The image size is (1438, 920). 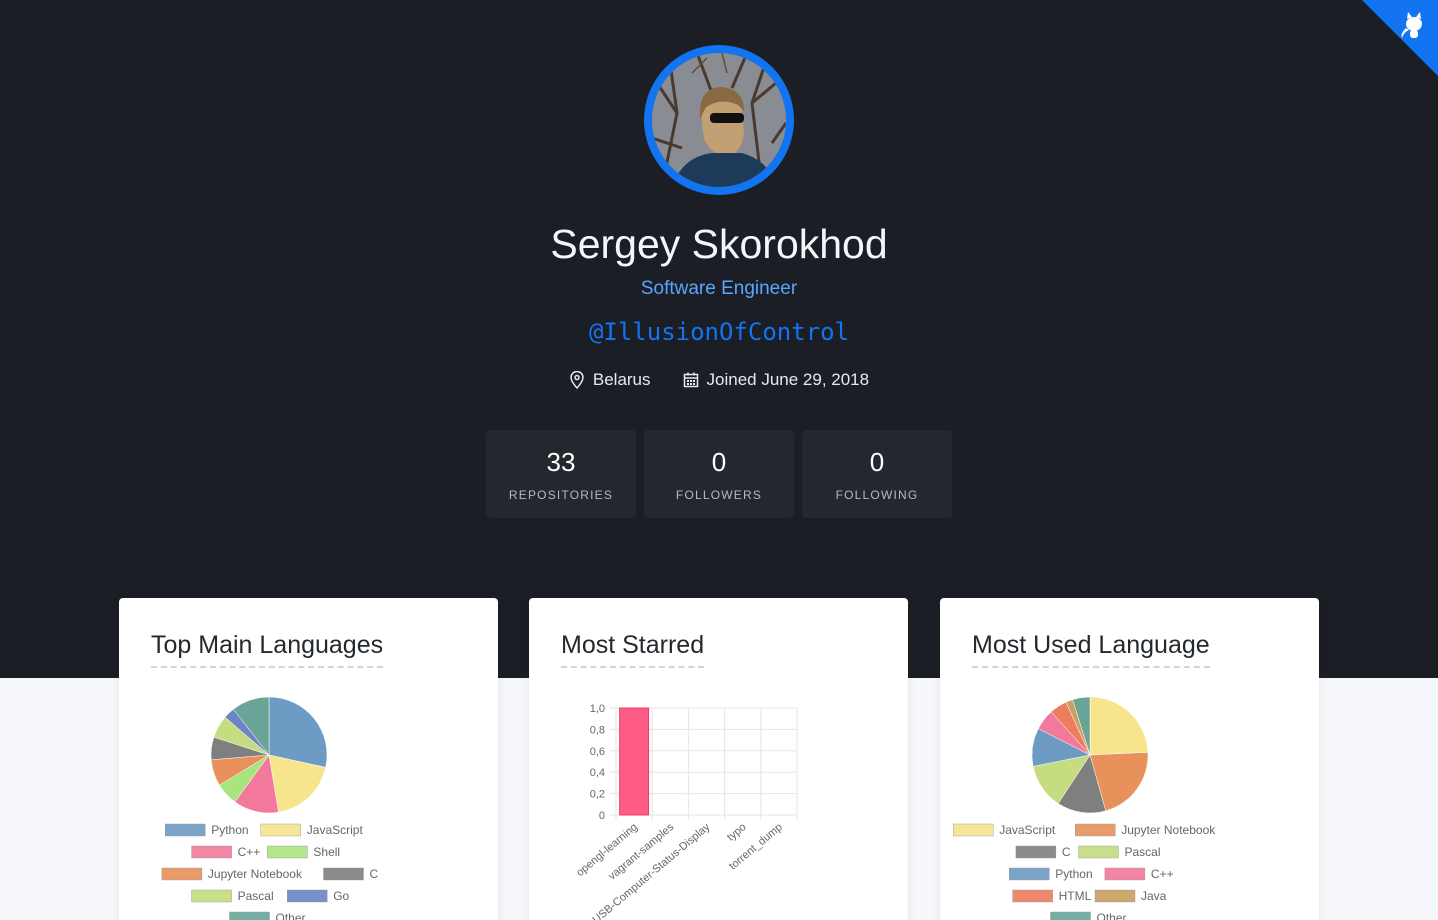 What do you see at coordinates (788, 379) in the screenshot?
I see `joined-text: Joined June 29, 2018` at bounding box center [788, 379].